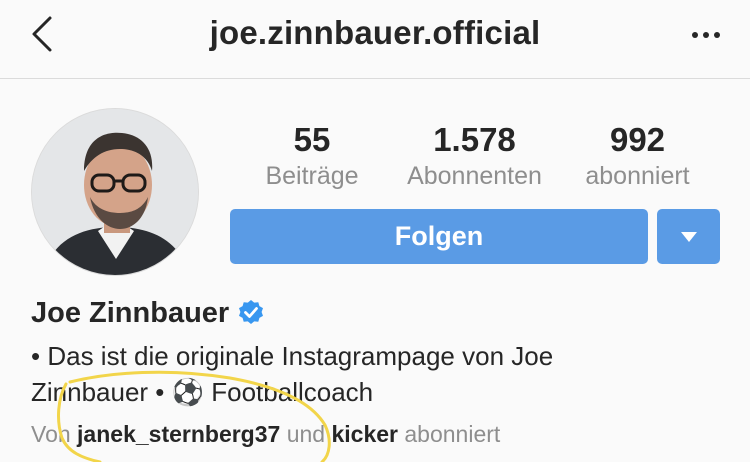 Image resolution: width=750 pixels, height=462 pixels. I want to click on followed-by-prefix: Von, so click(51, 434).